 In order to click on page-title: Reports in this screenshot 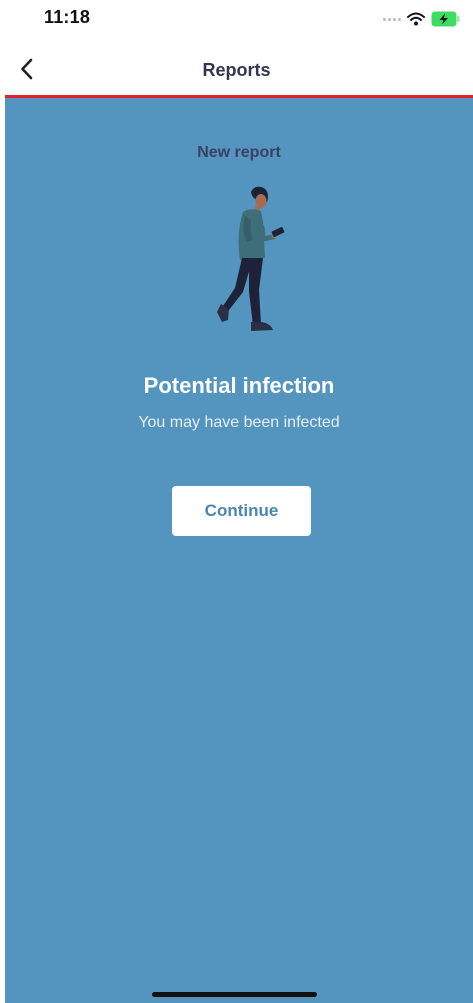, I will do `click(236, 70)`.